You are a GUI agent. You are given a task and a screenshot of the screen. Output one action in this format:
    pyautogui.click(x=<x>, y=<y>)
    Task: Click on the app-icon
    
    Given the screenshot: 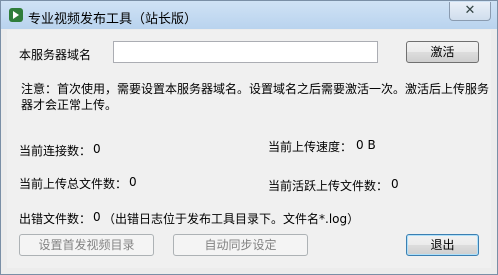 What is the action you would take?
    pyautogui.click(x=16, y=15)
    